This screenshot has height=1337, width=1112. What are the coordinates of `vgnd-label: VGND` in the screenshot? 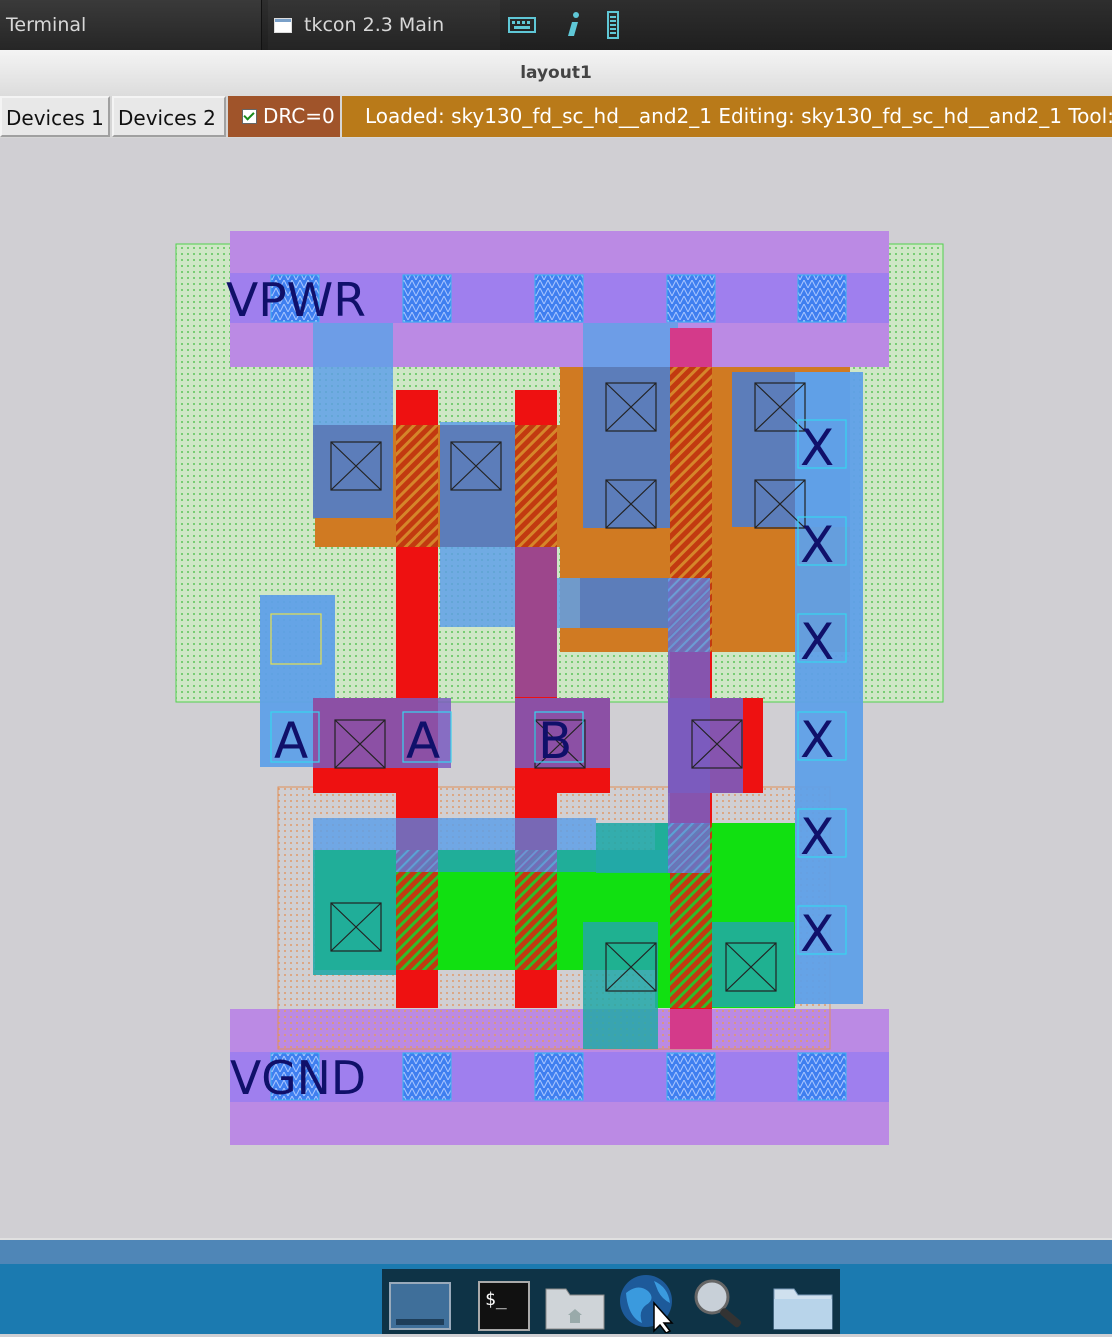 It's located at (298, 1078).